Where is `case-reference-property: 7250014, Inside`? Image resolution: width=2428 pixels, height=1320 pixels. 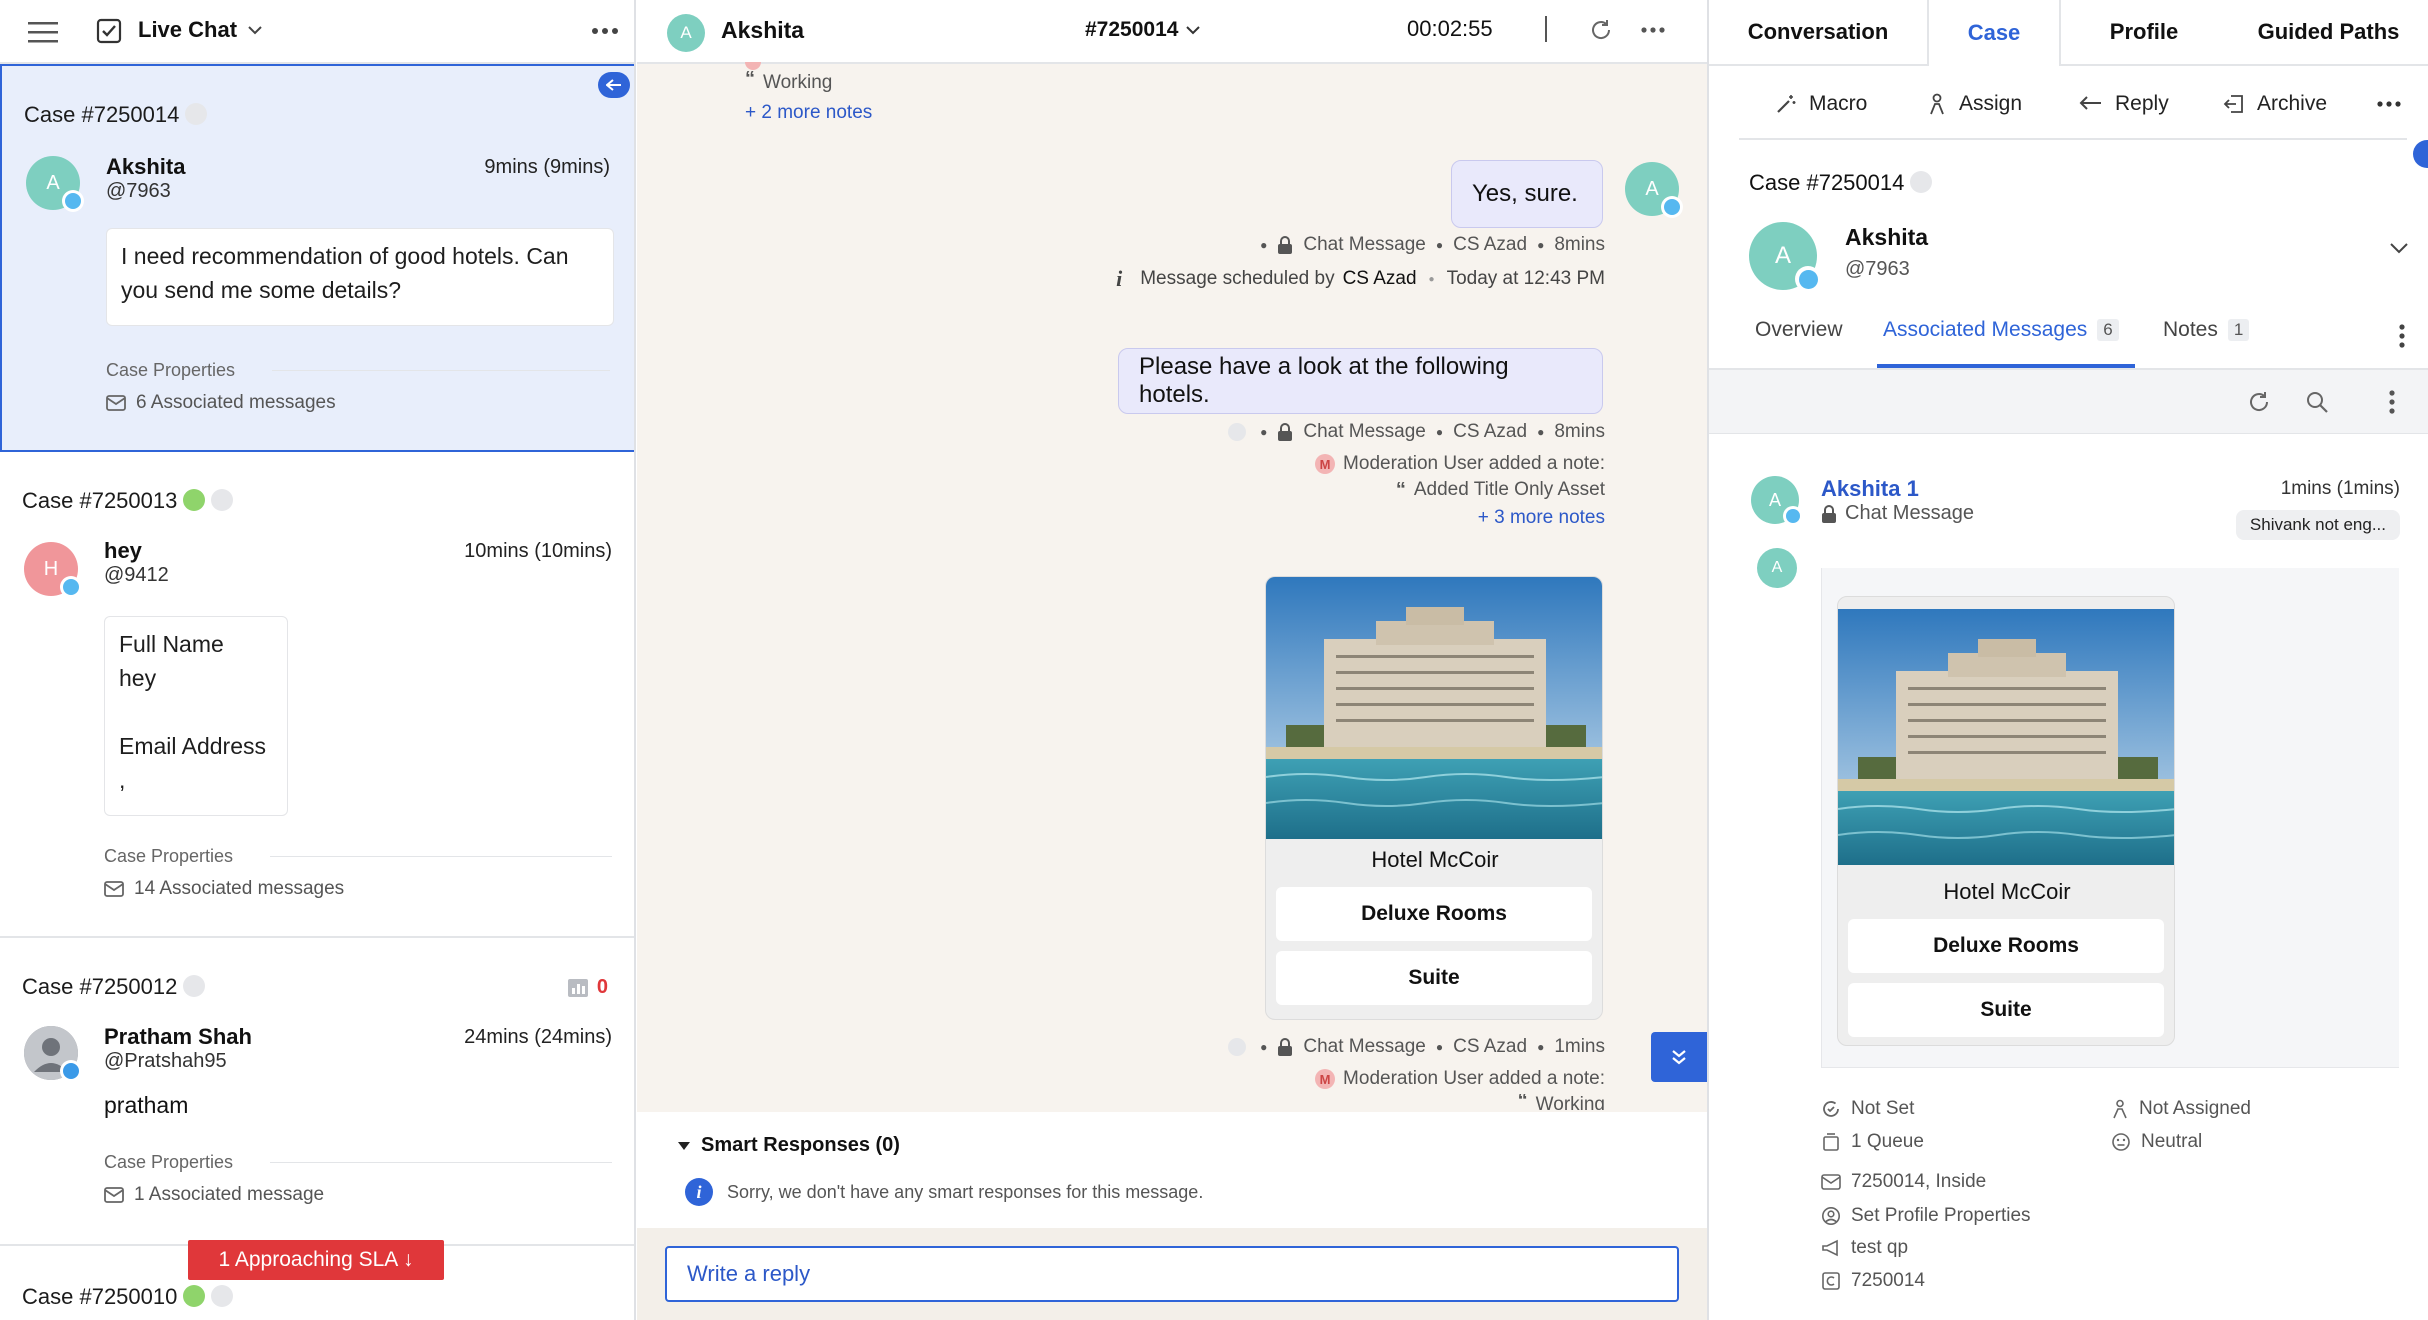
case-reference-property: 7250014, Inside is located at coordinates (1903, 1182).